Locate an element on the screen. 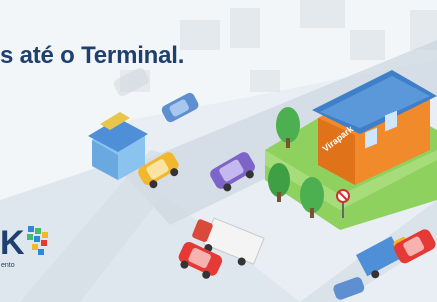  brand-logo: K ento is located at coordinates (32, 249).